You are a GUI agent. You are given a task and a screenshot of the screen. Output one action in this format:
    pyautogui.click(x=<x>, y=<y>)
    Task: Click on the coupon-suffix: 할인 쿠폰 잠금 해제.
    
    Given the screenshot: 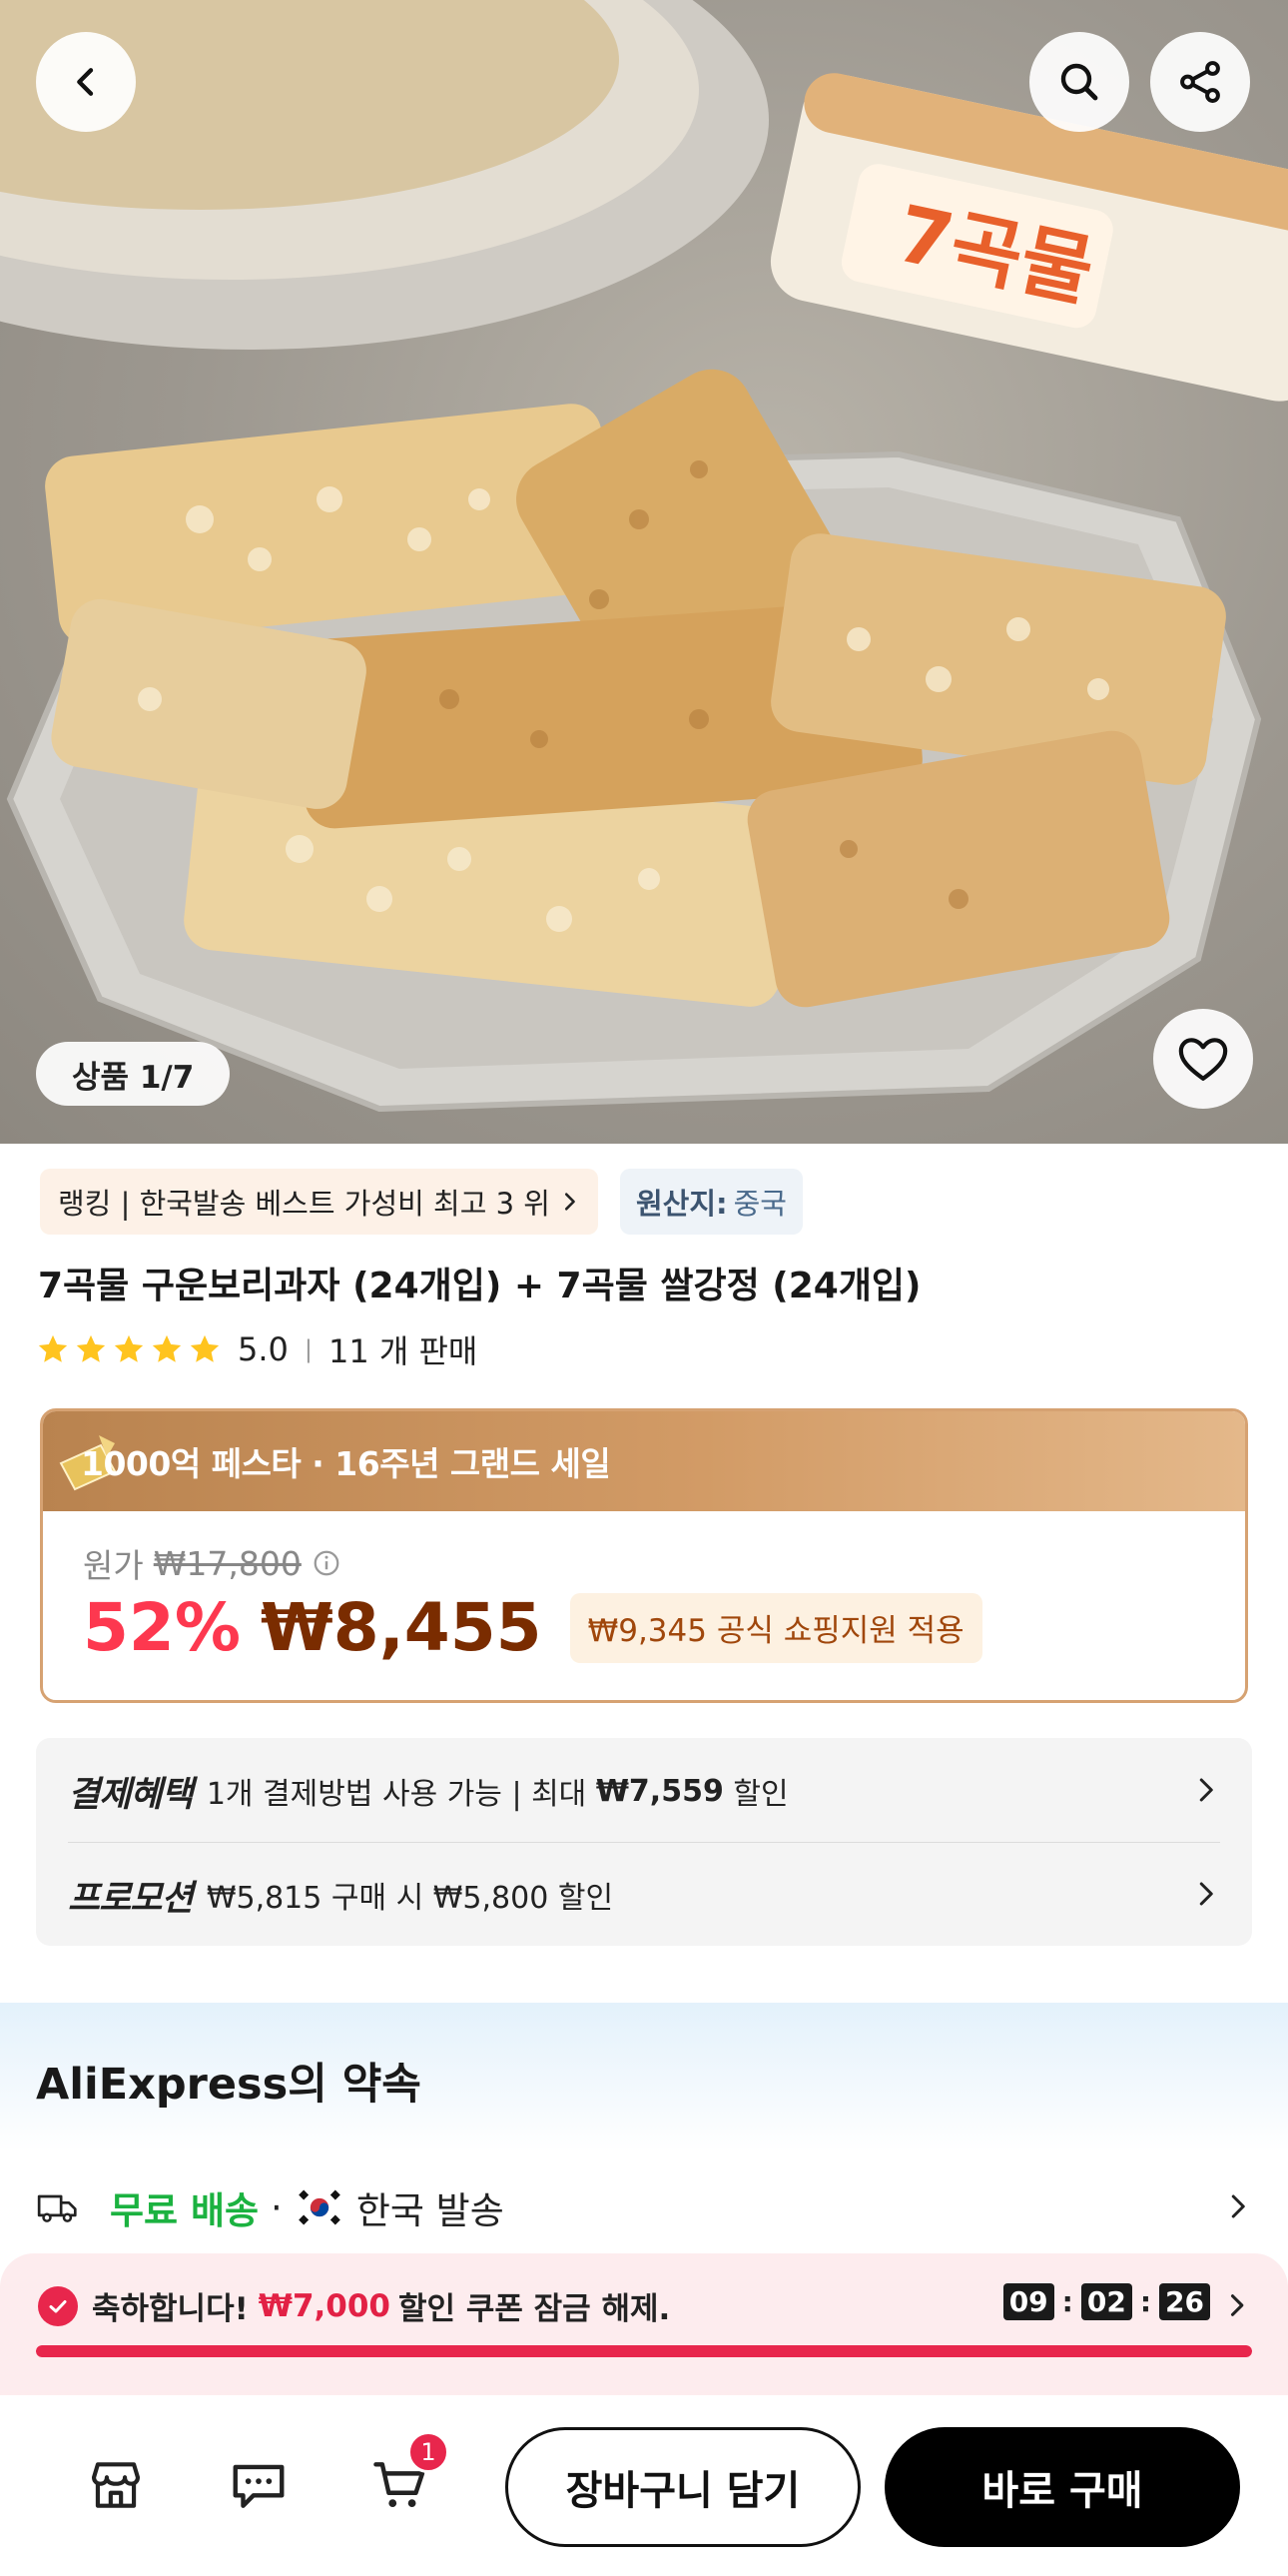 What is the action you would take?
    pyautogui.click(x=534, y=2309)
    